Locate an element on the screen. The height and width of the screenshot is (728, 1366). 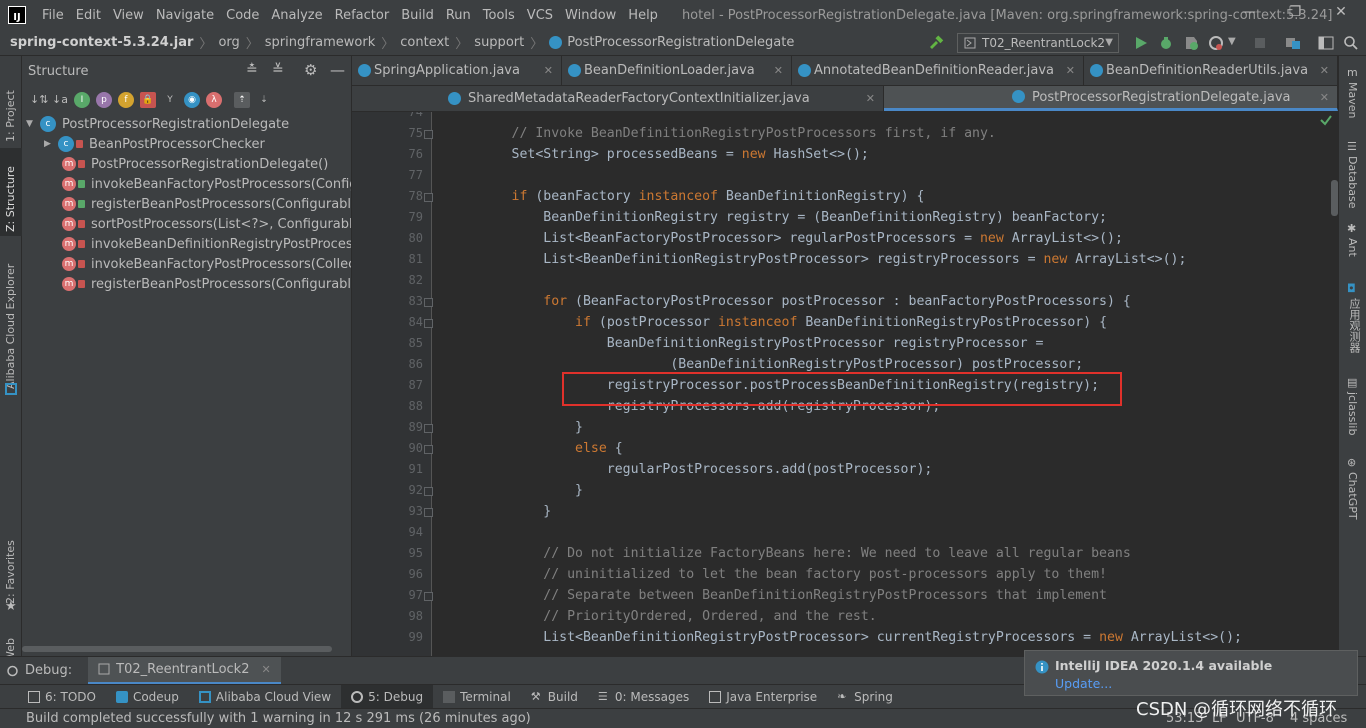
chevron-right-icon: ▶ is located at coordinates (51, 144).